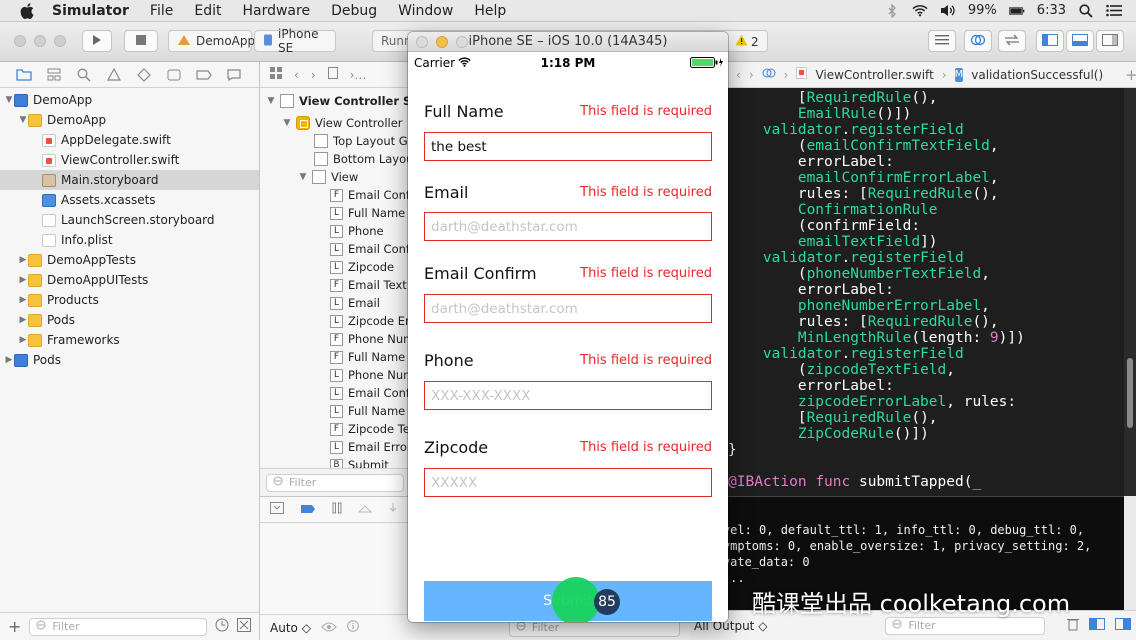  Describe the element at coordinates (332, 74) in the screenshot. I see `file-icon` at that location.